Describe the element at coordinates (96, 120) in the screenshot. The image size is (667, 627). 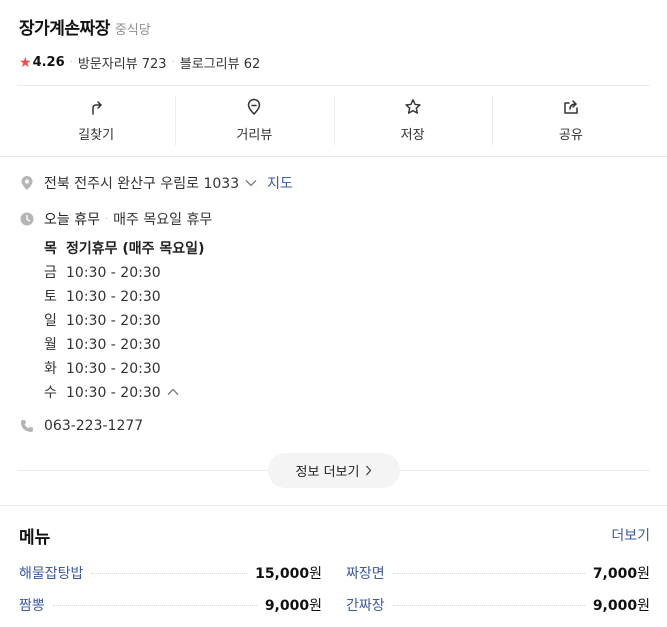
I see `directions-button: 길찾기` at that location.